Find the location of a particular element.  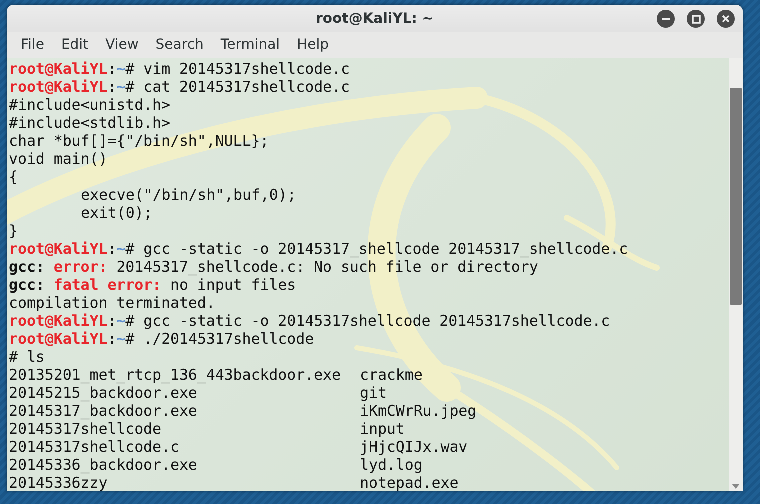

close-button is located at coordinates (726, 19).